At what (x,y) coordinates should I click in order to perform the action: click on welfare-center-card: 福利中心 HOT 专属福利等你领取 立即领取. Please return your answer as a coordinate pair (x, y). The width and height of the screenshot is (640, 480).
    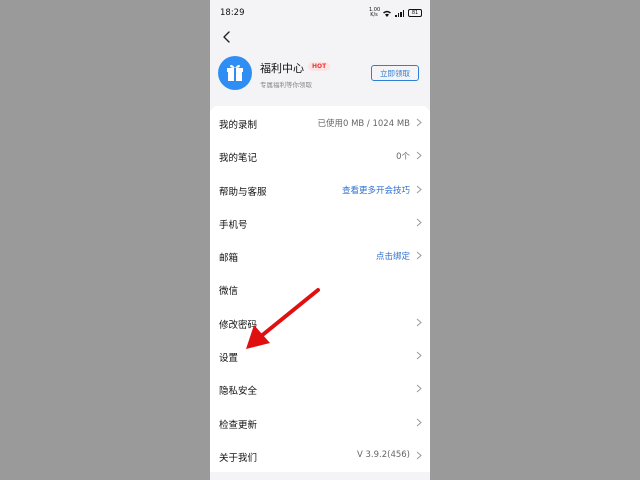
    Looking at the image, I should click on (320, 74).